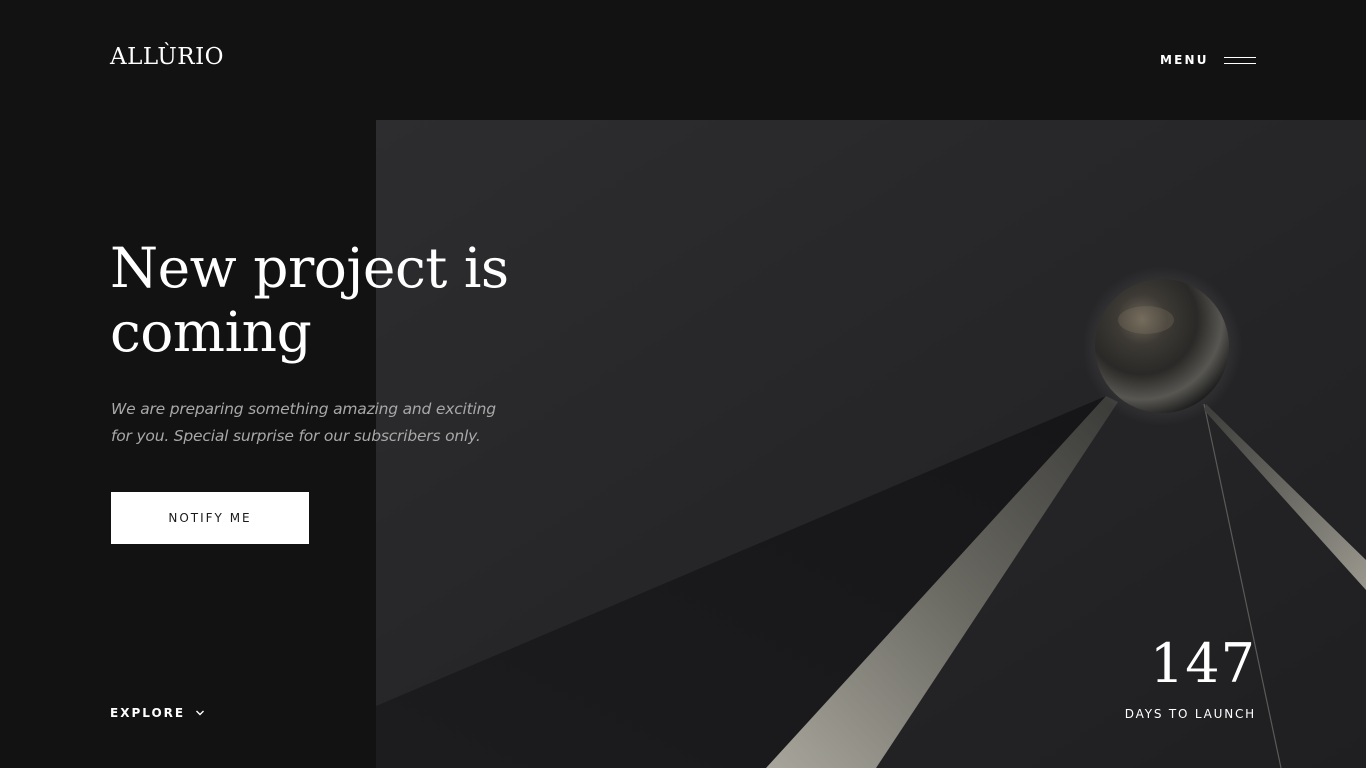  I want to click on explore-link: EXPLORE, so click(157, 713).